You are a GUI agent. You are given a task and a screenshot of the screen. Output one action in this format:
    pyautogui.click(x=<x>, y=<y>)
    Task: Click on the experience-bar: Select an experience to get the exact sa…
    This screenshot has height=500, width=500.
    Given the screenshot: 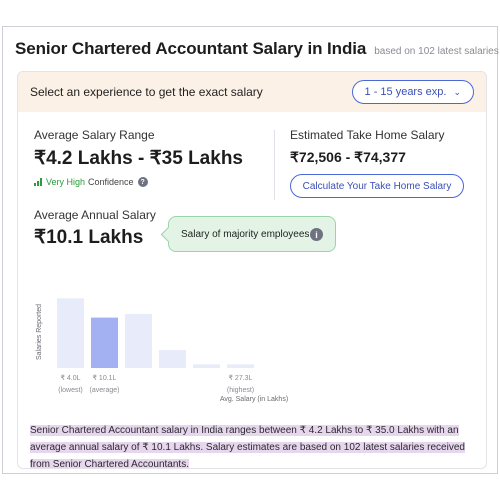 What is the action you would take?
    pyautogui.click(x=252, y=92)
    